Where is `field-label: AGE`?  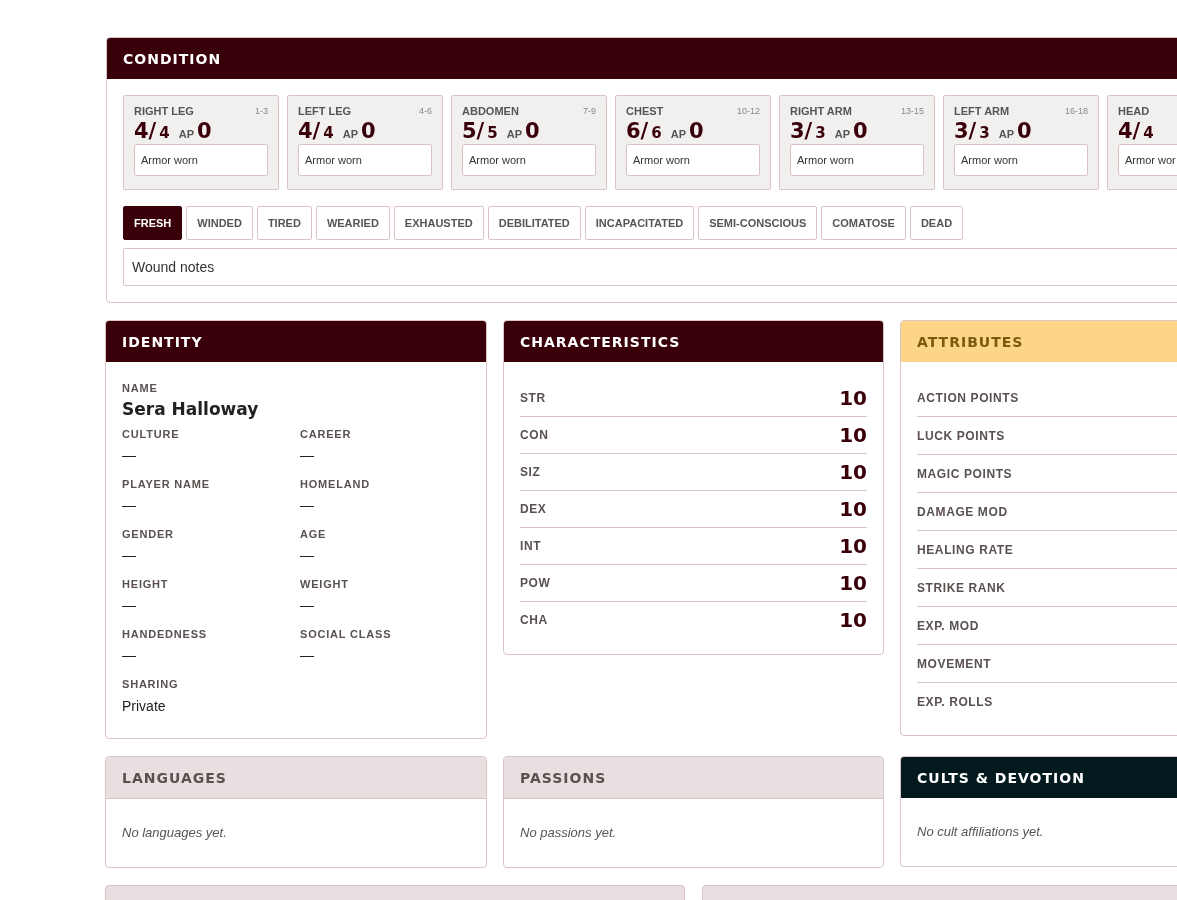 field-label: AGE is located at coordinates (314, 534).